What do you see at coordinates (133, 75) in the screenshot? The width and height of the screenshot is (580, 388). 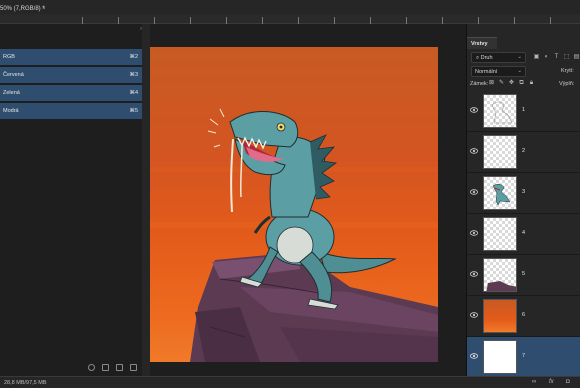 I see `channel-shortcut: ⌘3` at bounding box center [133, 75].